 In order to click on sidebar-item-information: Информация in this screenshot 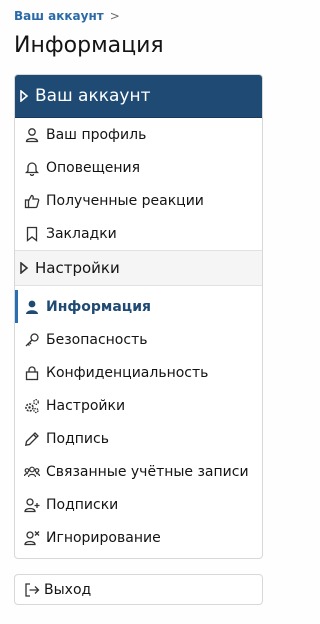, I will do `click(138, 306)`.